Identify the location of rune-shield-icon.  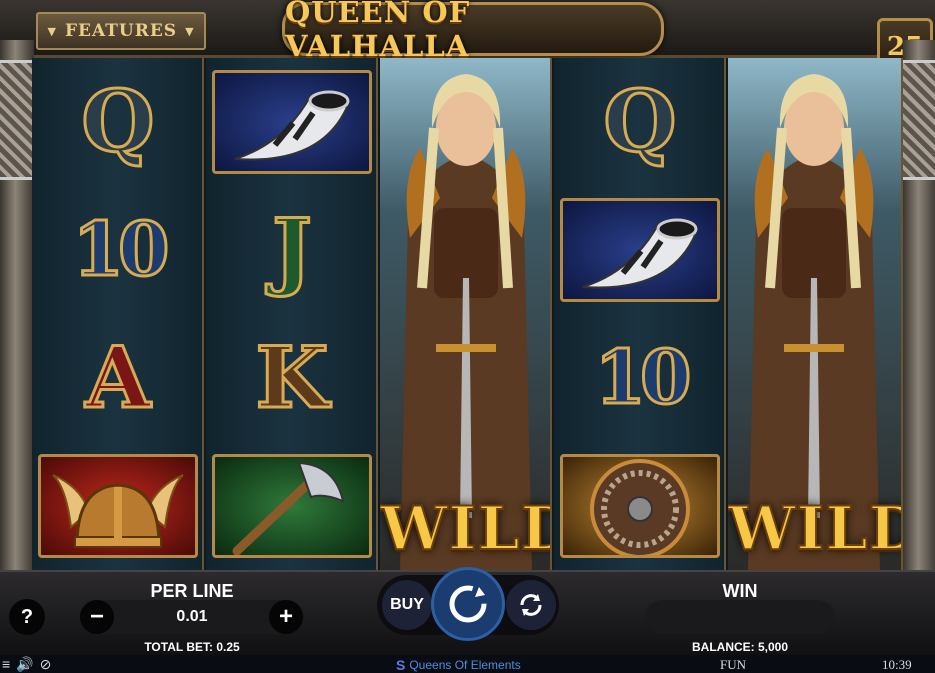
(640, 506).